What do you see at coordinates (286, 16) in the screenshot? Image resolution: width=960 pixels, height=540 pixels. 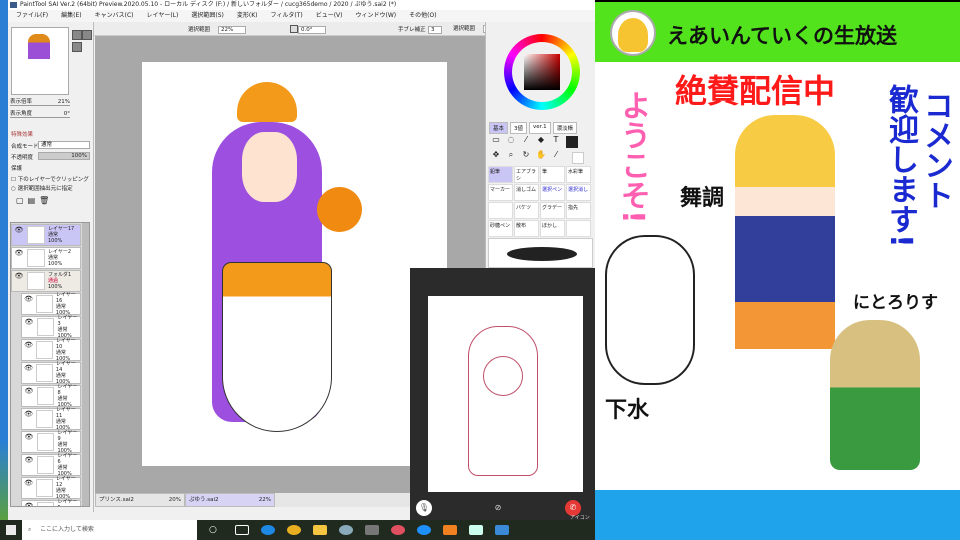 I see `menu-item: フィルタ(T)` at bounding box center [286, 16].